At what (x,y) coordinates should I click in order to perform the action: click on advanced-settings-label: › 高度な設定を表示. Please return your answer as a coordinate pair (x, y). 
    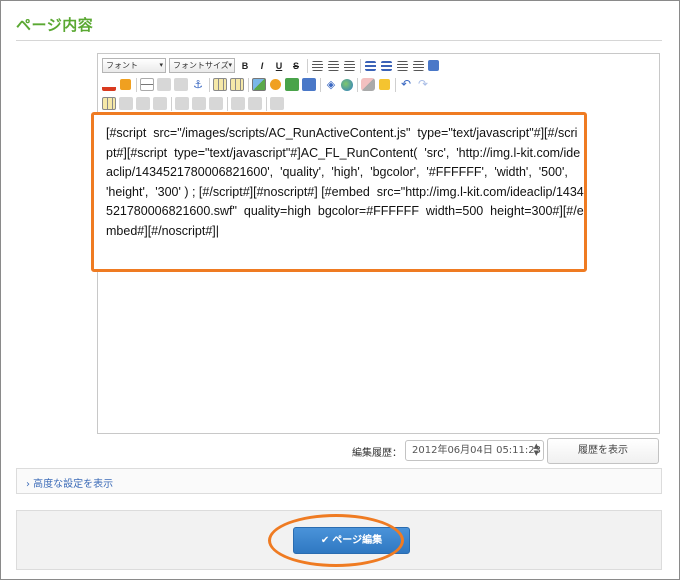
    Looking at the image, I should click on (70, 484).